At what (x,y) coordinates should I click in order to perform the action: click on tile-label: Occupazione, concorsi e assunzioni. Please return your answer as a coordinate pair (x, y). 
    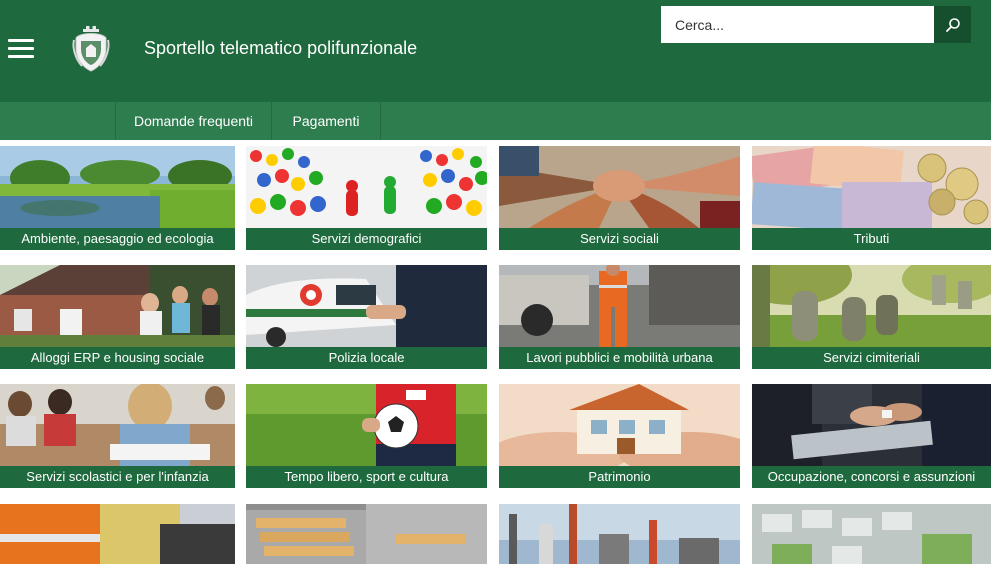
    Looking at the image, I should click on (871, 477).